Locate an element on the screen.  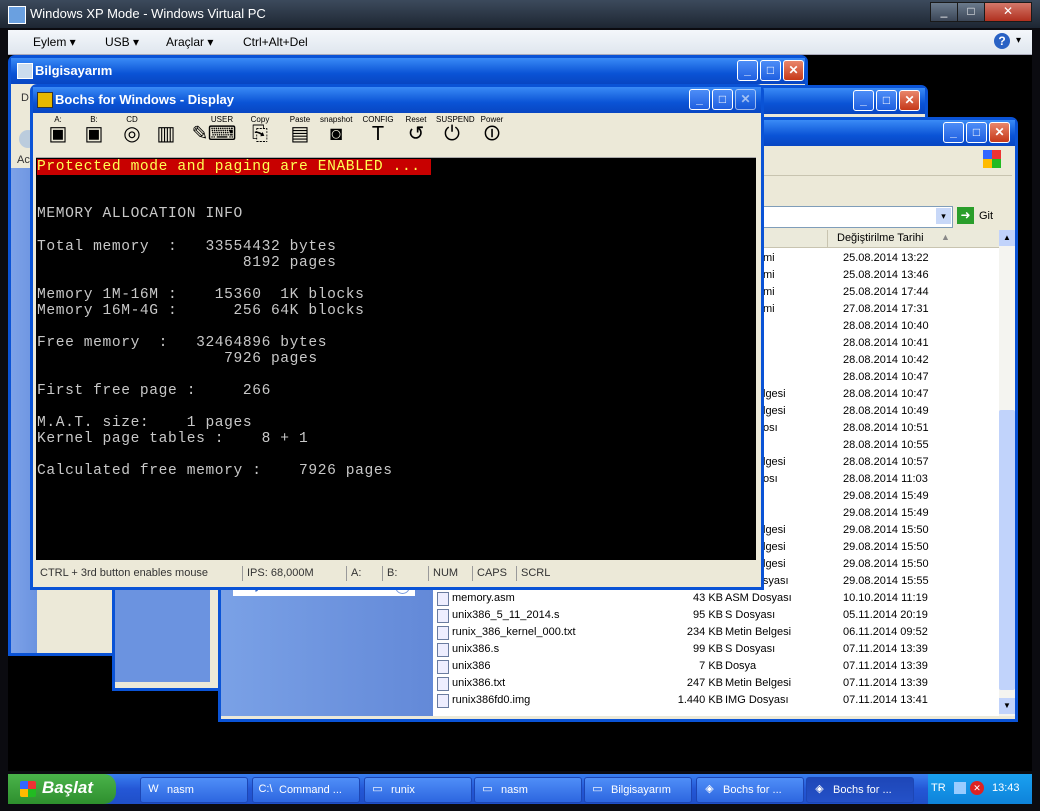
floppy-a-label: A: is located at coordinates (58, 119).